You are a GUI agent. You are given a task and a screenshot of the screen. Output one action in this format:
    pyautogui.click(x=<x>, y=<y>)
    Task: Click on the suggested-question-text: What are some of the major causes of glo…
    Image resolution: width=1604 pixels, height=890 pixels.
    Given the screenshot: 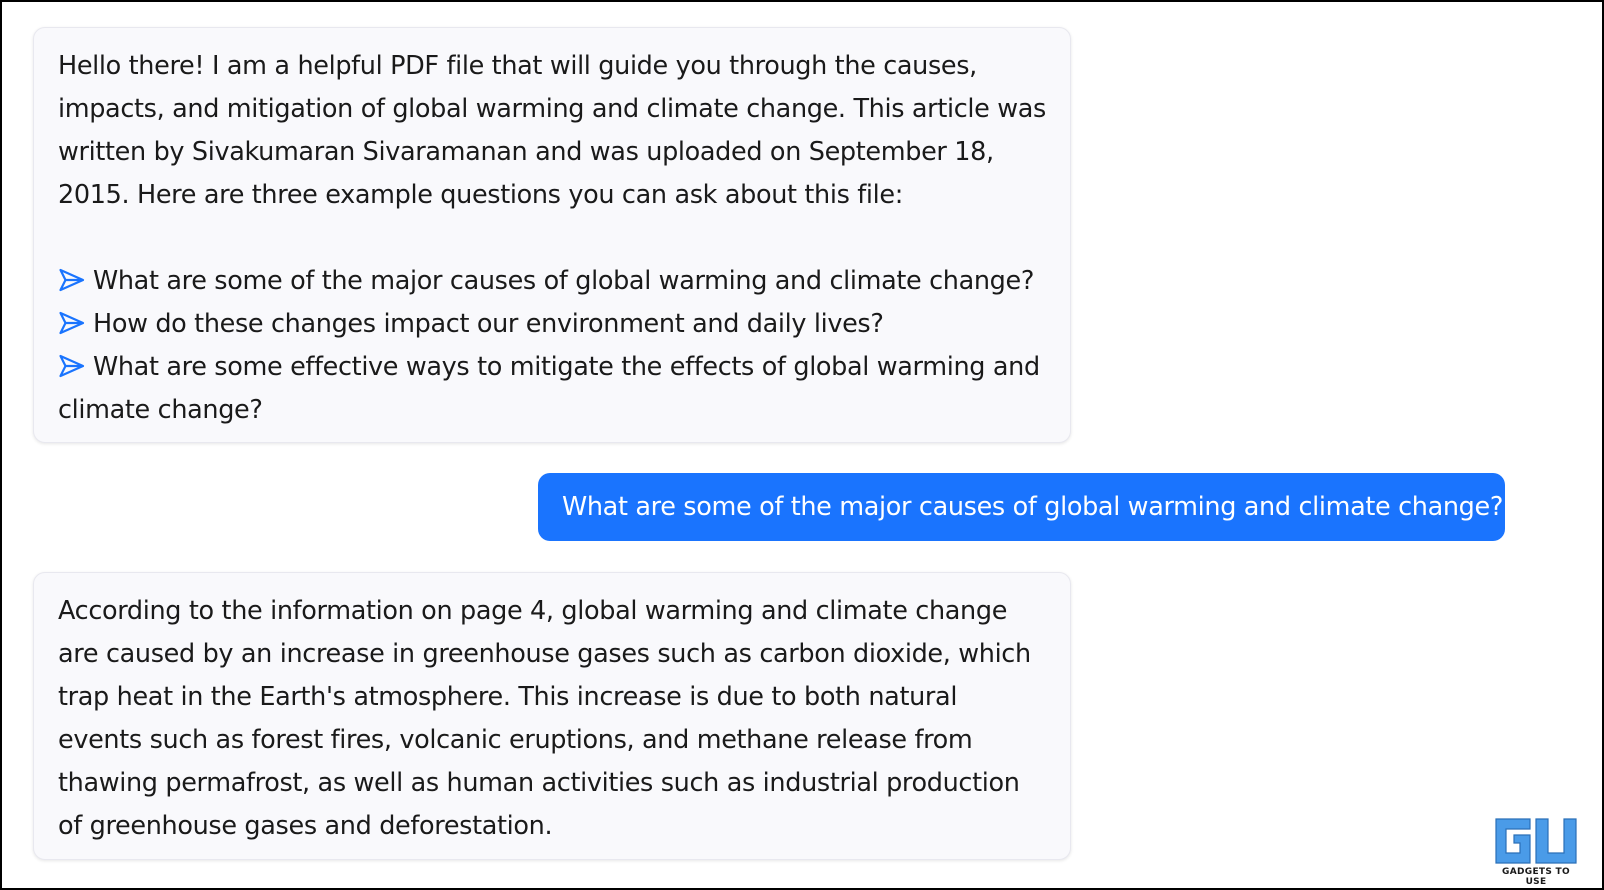 What is the action you would take?
    pyautogui.click(x=564, y=281)
    